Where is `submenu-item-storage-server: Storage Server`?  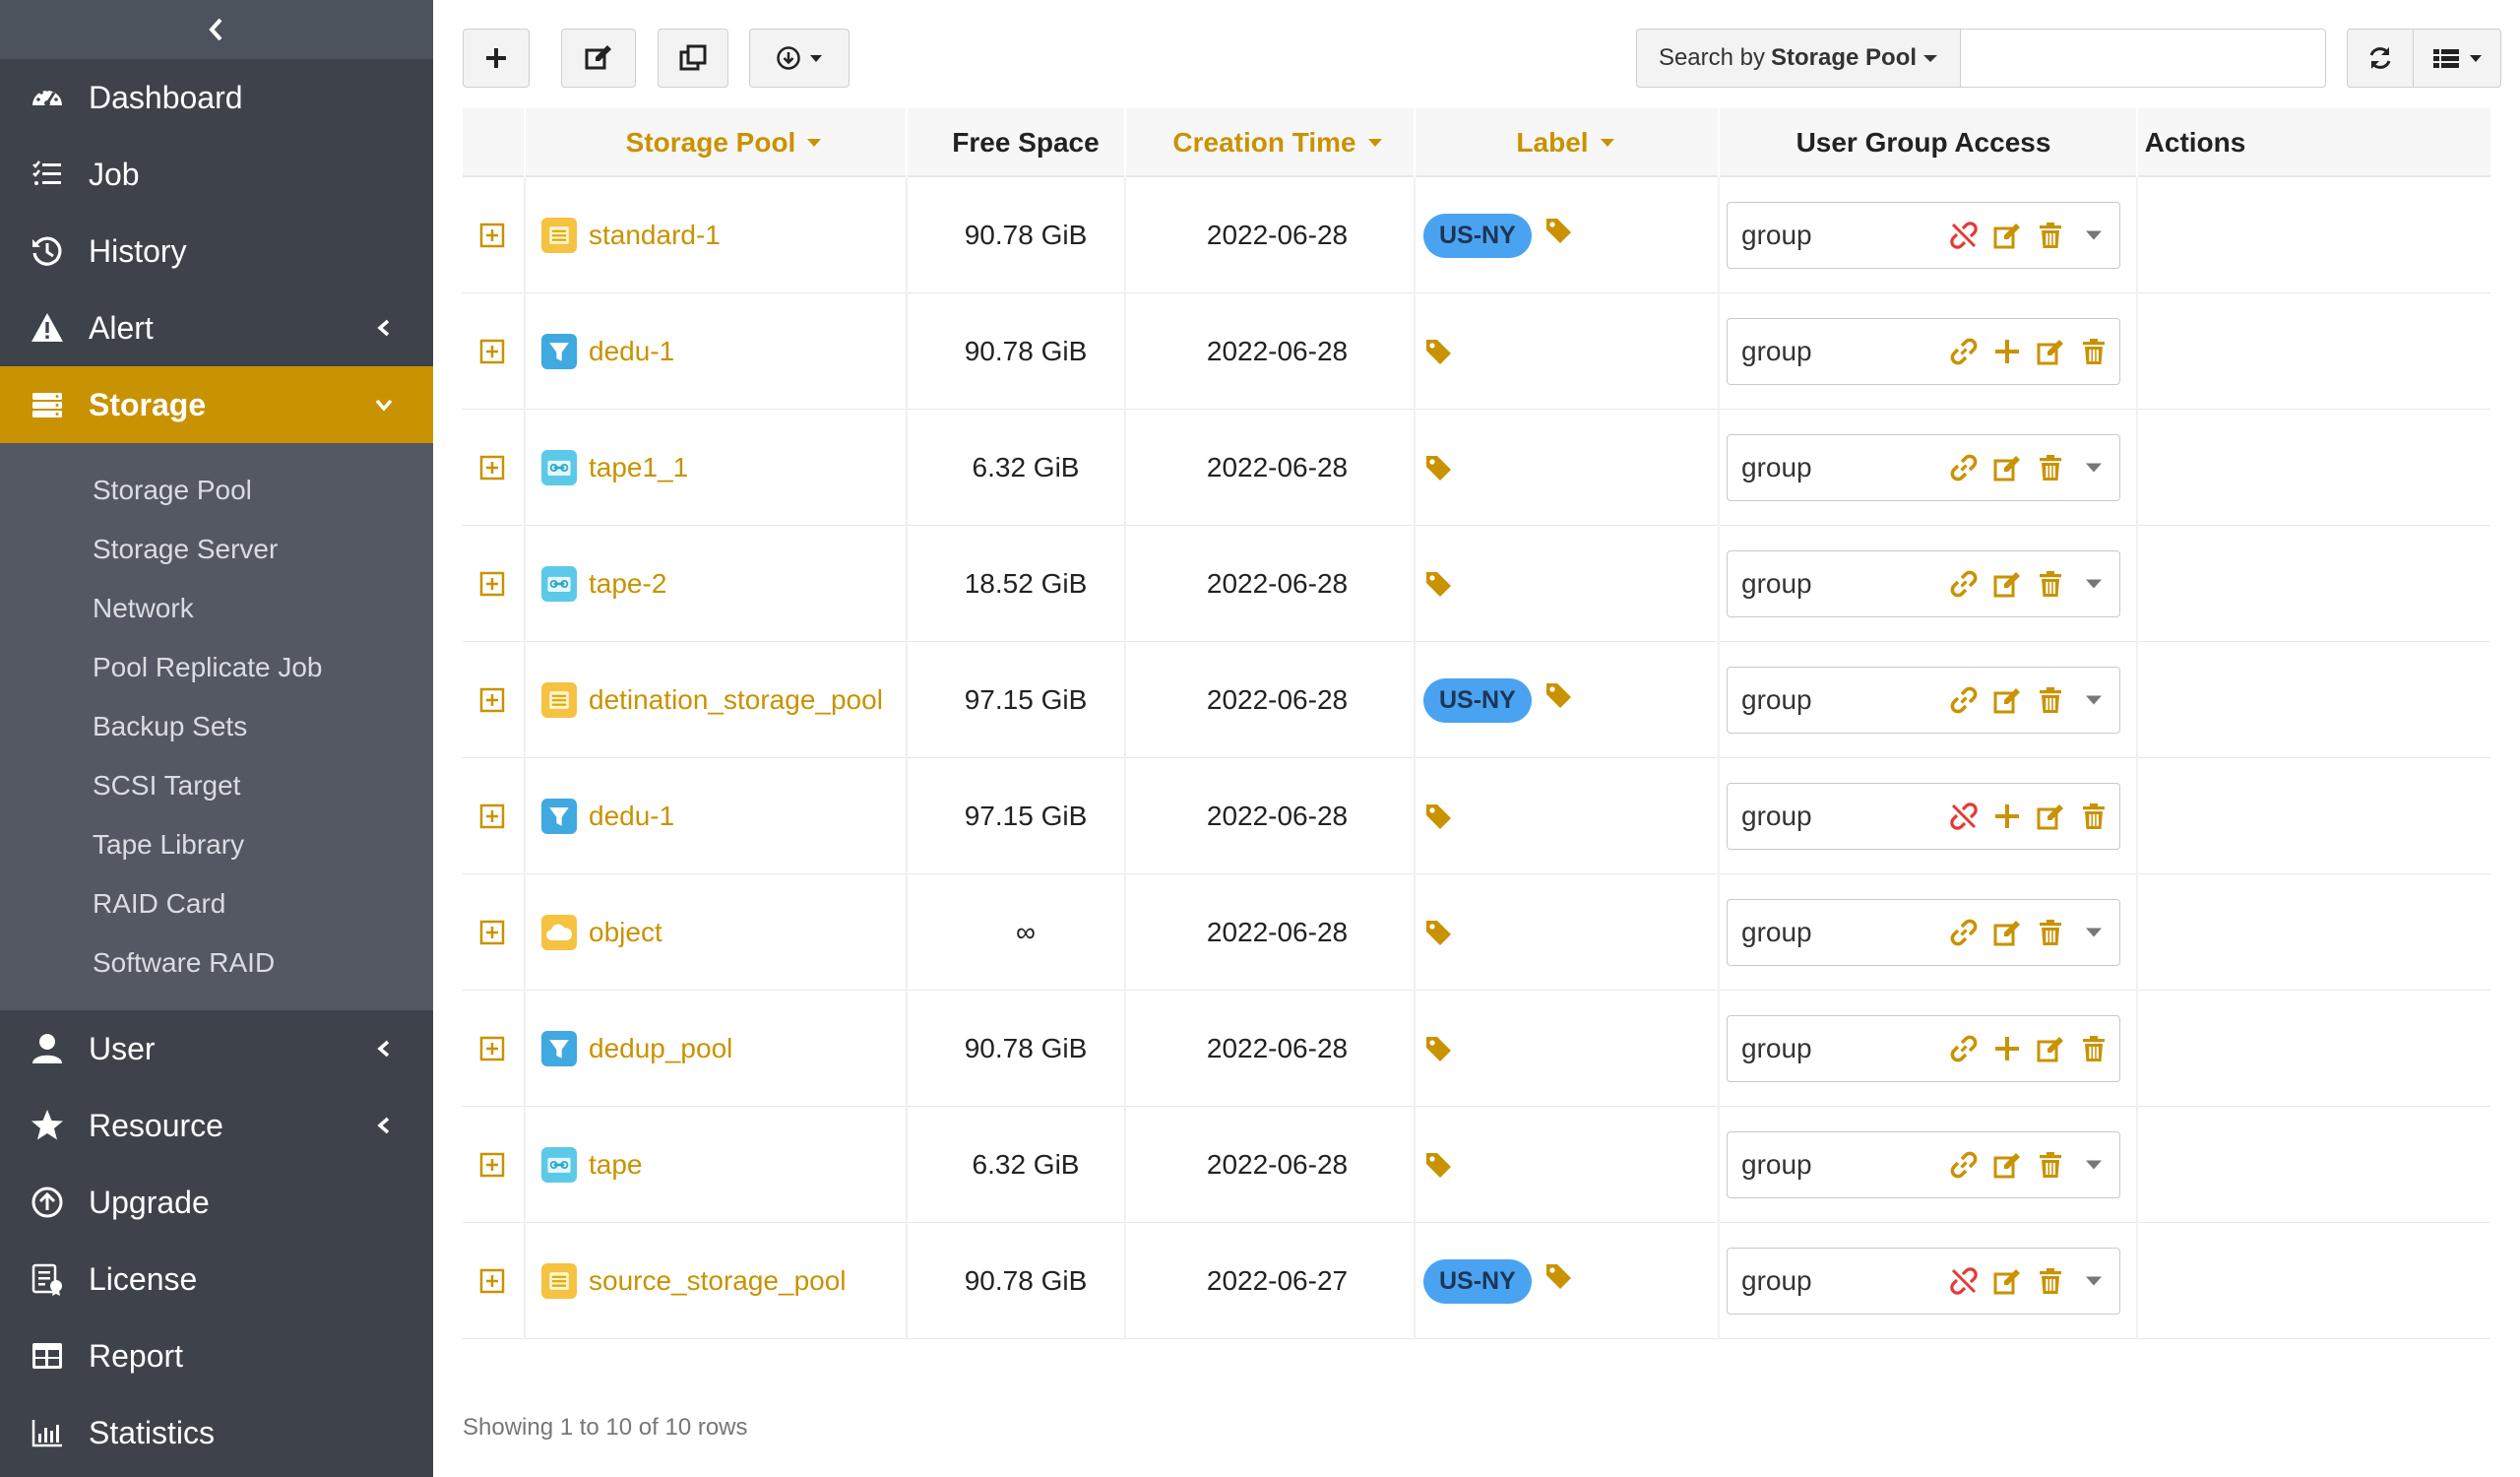 submenu-item-storage-server: Storage Server is located at coordinates (216, 550).